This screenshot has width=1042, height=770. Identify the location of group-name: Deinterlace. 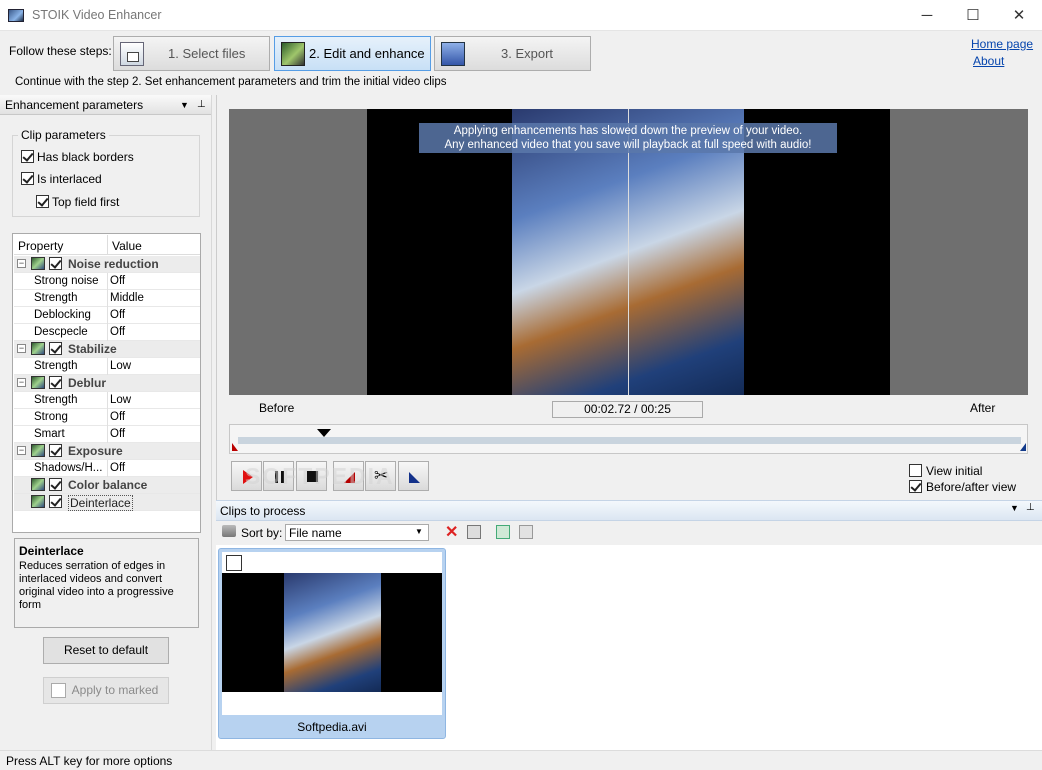
(100, 503).